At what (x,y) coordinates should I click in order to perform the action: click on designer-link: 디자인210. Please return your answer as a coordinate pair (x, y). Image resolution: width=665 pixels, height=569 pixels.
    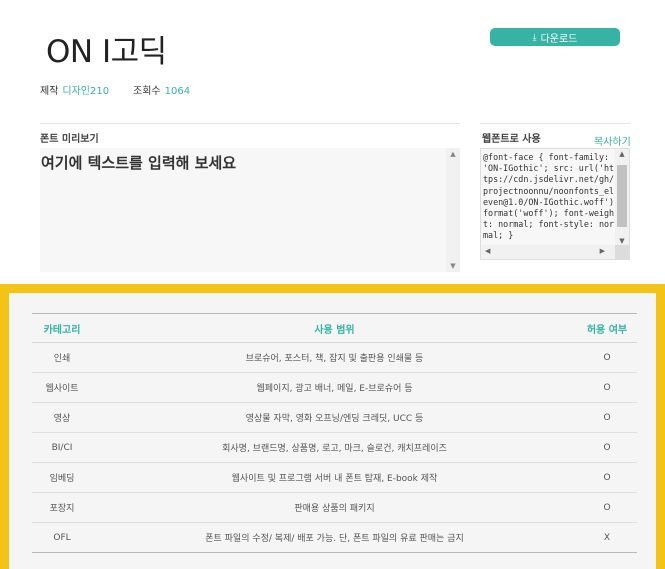
    Looking at the image, I should click on (85, 91).